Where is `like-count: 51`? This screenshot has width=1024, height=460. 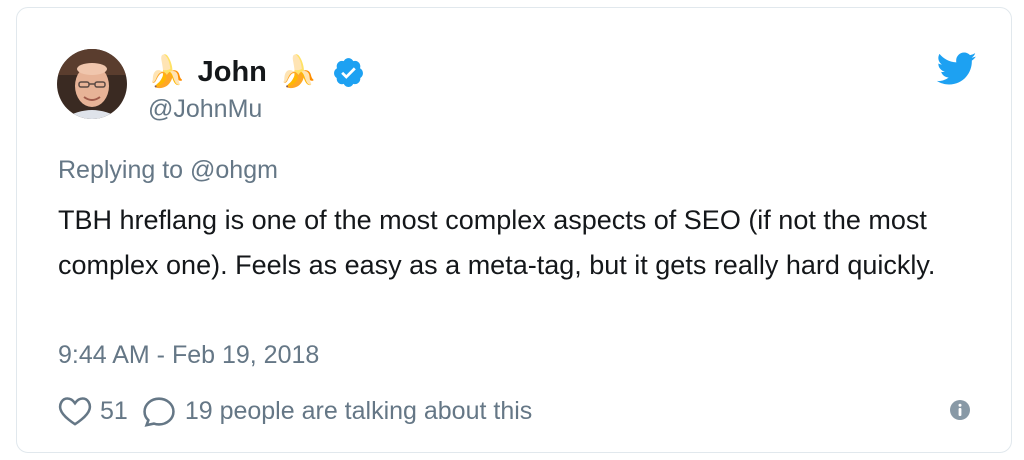 like-count: 51 is located at coordinates (114, 411).